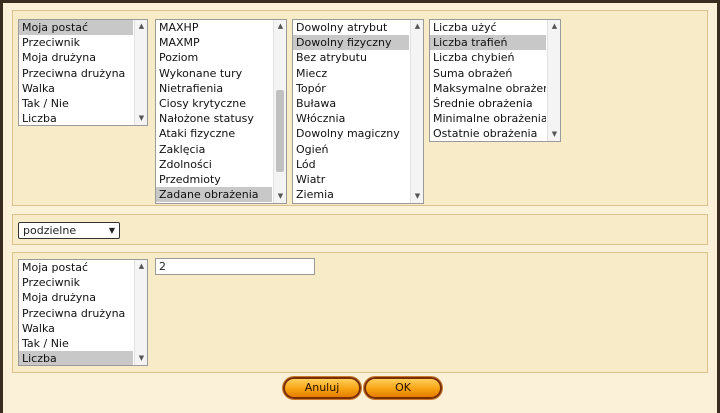  Describe the element at coordinates (214, 57) in the screenshot. I see `list-item: Poziom` at that location.